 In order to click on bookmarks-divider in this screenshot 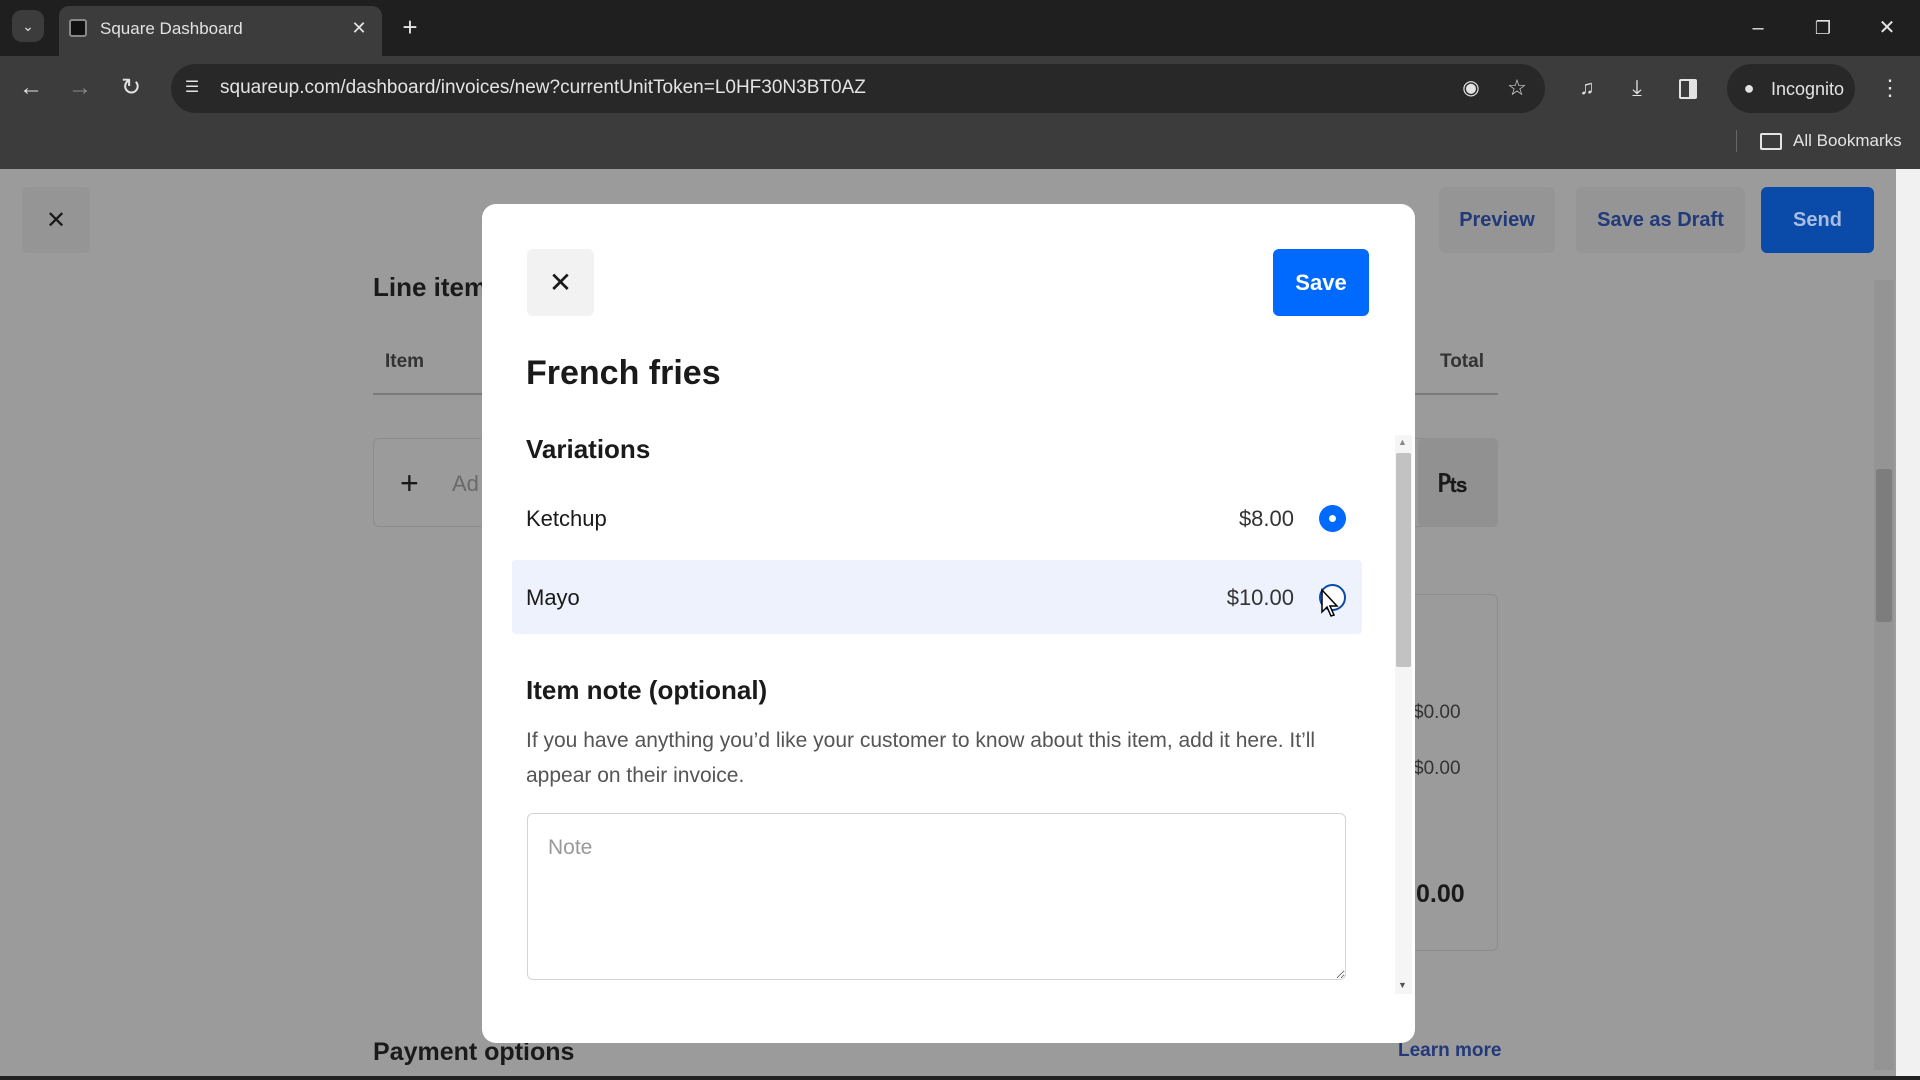, I will do `click(1736, 141)`.